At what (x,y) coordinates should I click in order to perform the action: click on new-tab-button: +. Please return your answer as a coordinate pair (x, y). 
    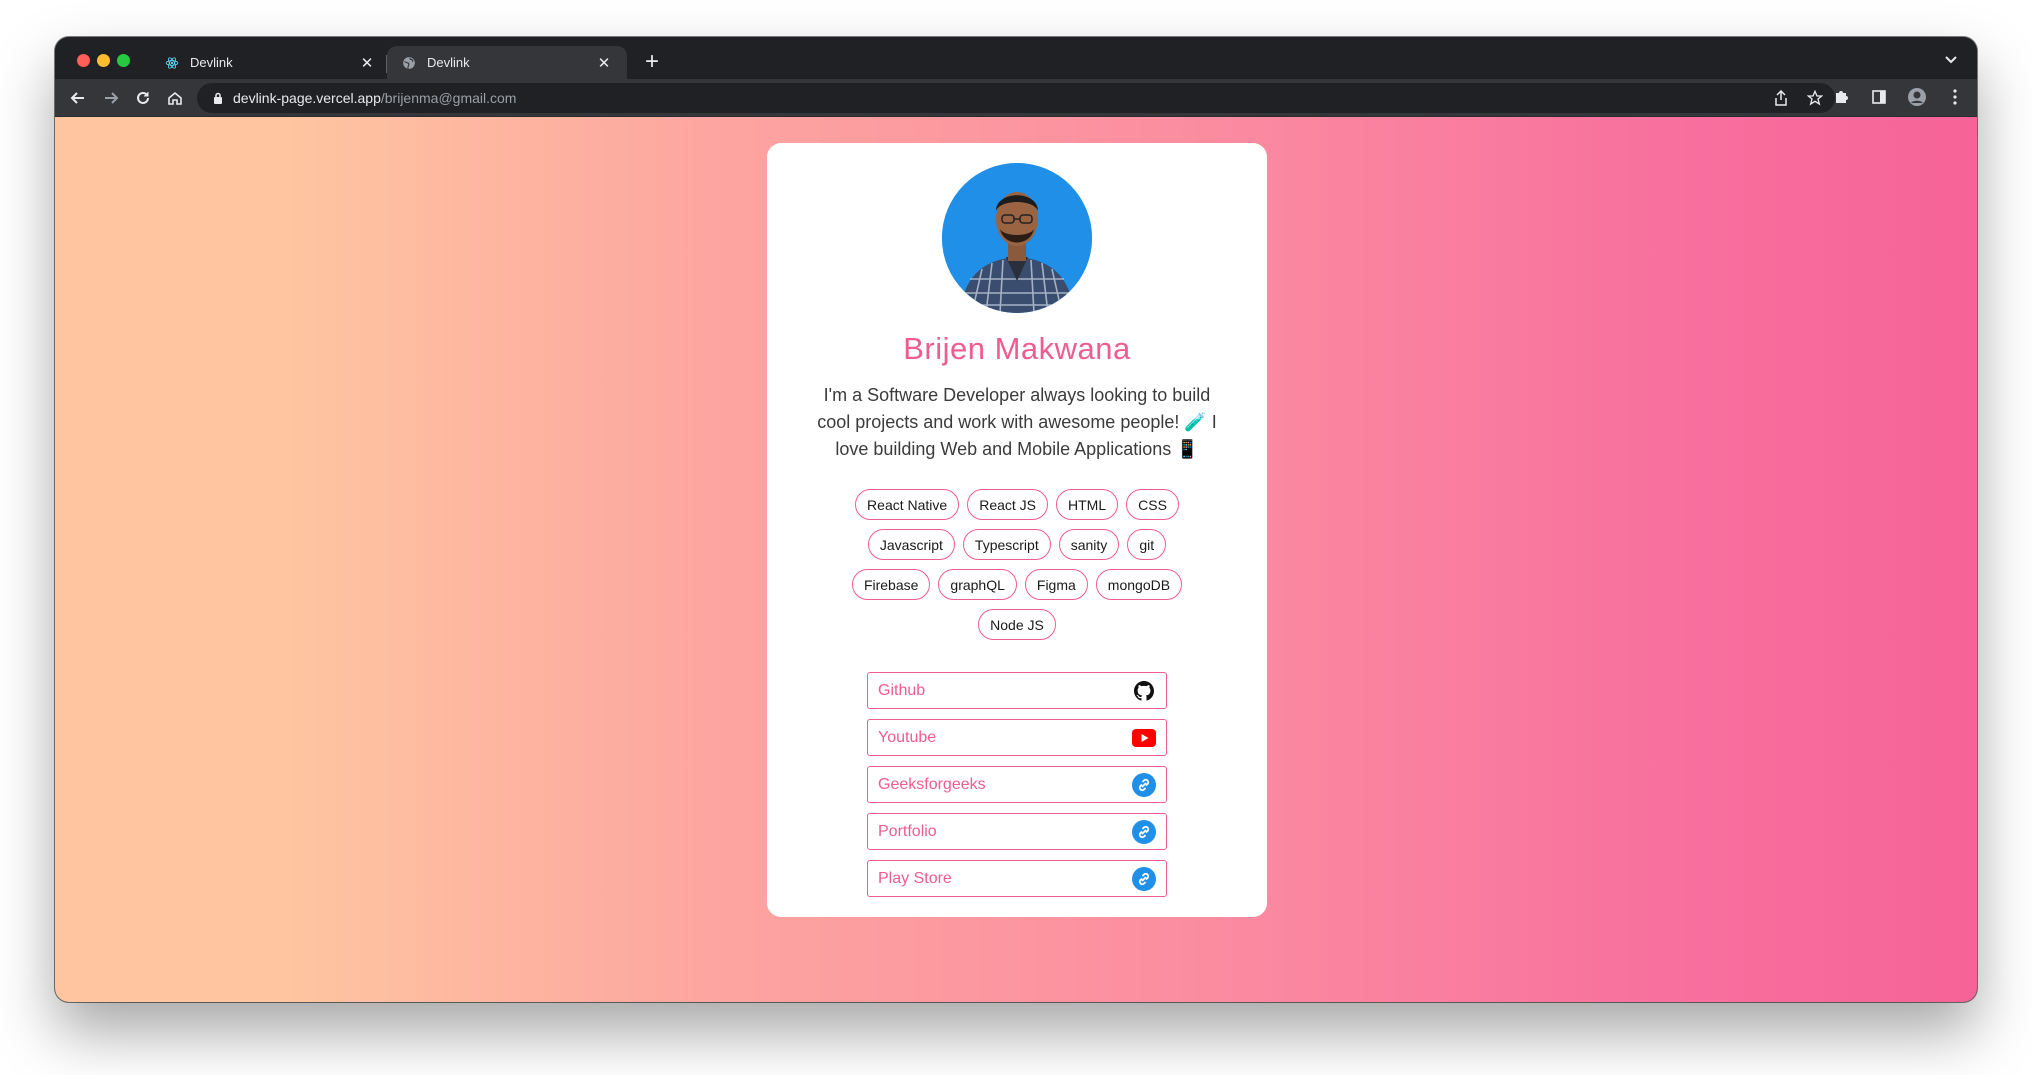
    Looking at the image, I should click on (652, 62).